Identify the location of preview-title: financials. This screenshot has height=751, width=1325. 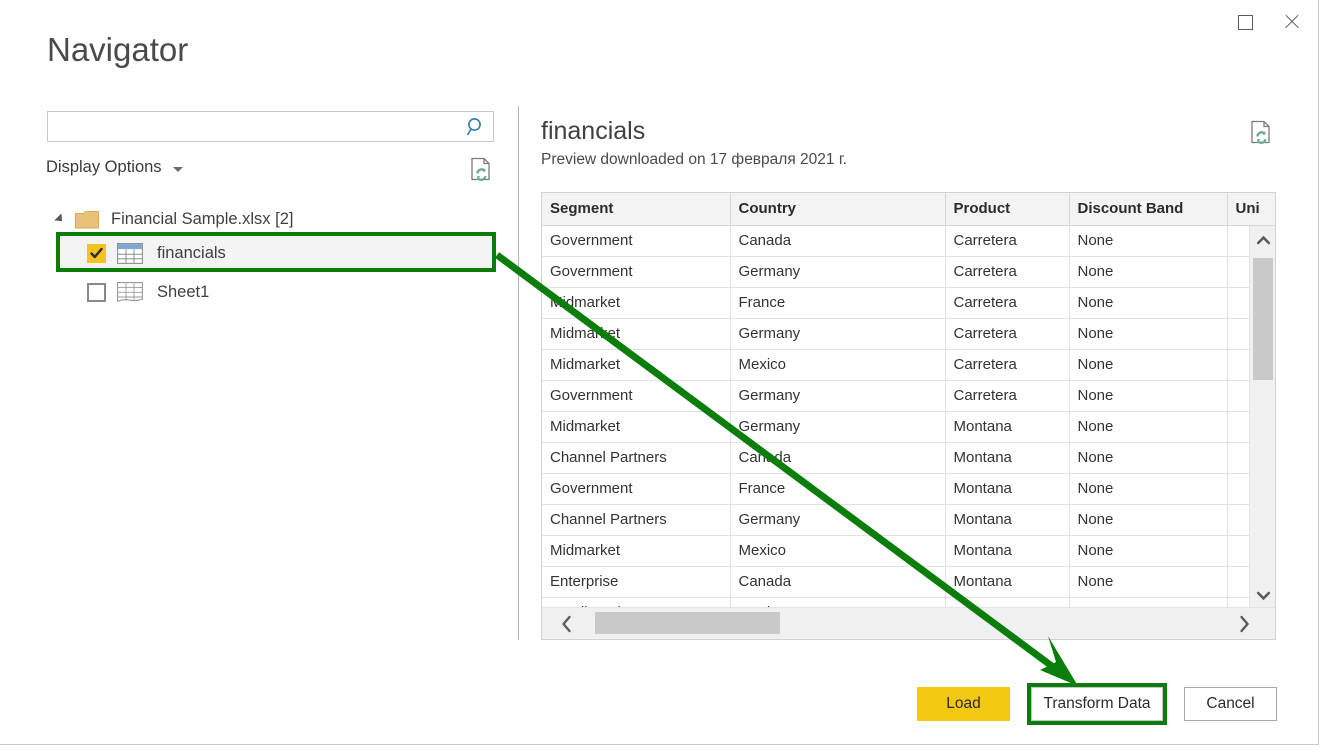
(593, 131).